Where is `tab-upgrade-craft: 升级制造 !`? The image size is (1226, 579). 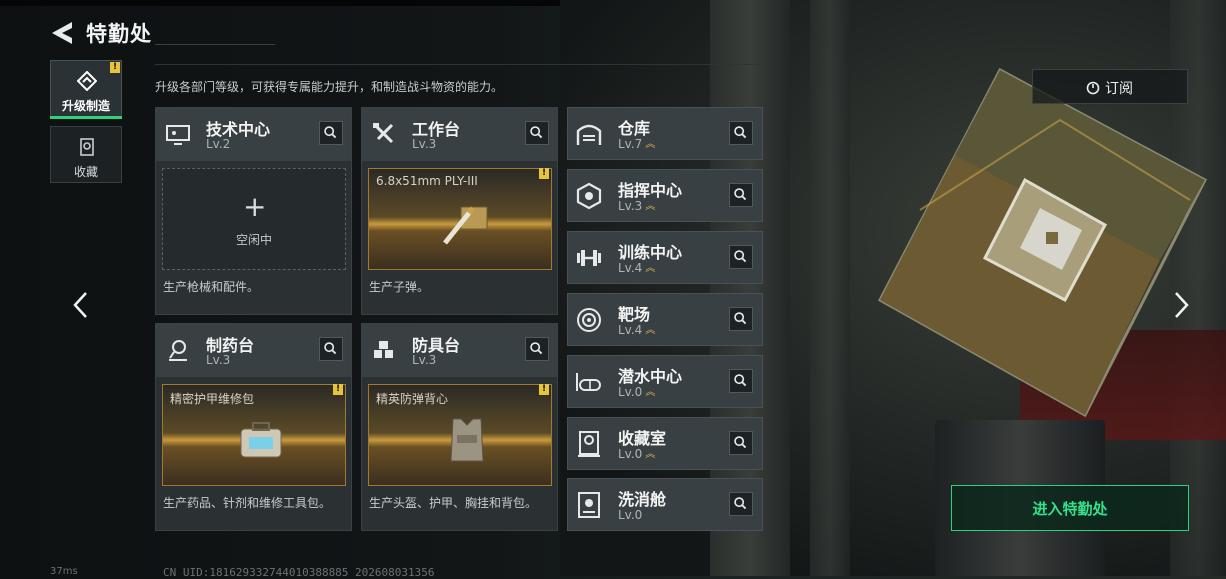
tab-upgrade-craft: 升级制造 ! is located at coordinates (86, 88).